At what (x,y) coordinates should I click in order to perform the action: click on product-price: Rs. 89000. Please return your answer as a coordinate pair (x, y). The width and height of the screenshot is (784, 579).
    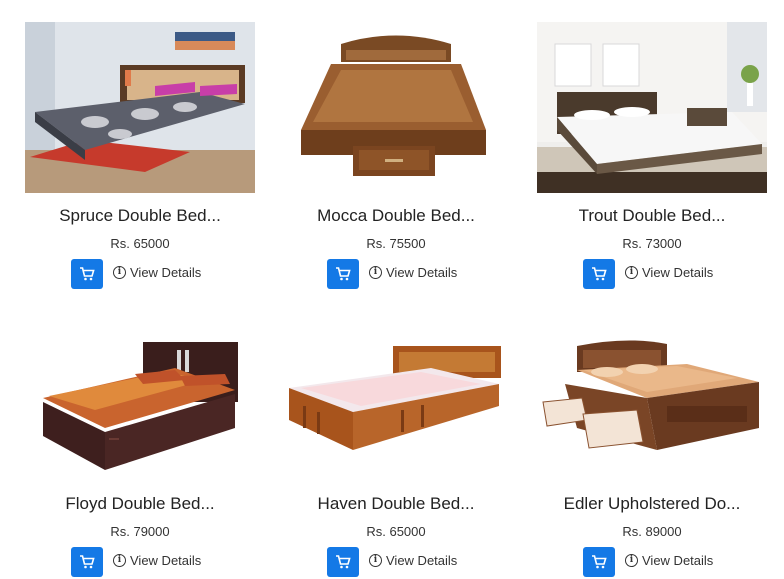
    Looking at the image, I should click on (652, 531).